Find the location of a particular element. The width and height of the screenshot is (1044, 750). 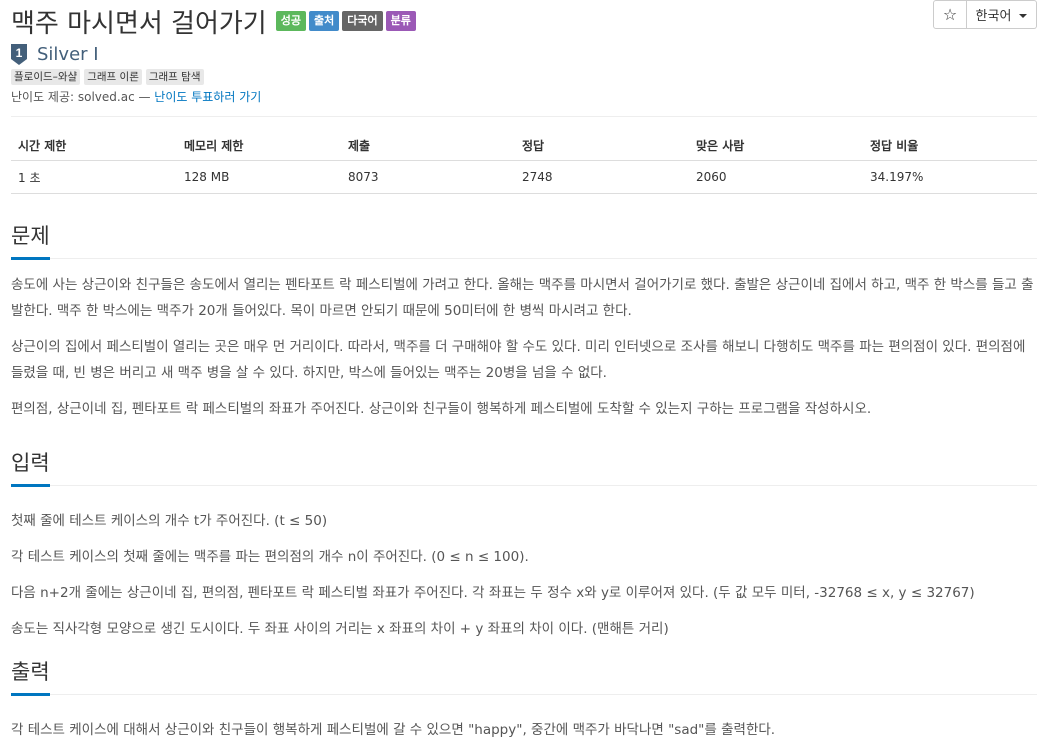

source-label: 출처 is located at coordinates (324, 21).